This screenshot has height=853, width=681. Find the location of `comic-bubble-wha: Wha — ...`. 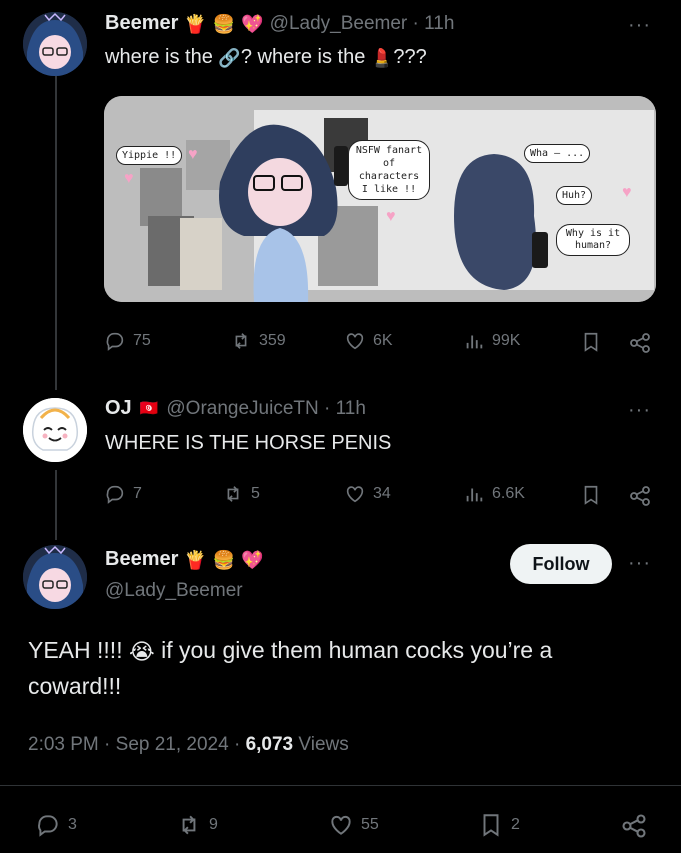

comic-bubble-wha: Wha — ... is located at coordinates (557, 153).